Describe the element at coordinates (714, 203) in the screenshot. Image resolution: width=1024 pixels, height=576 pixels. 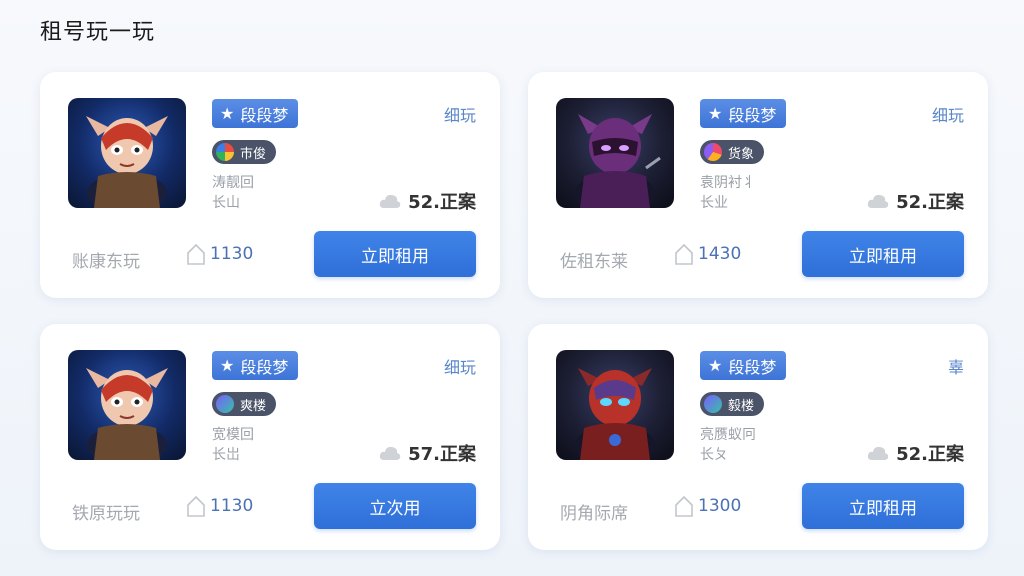
I see `card-desc-line2: 长业` at that location.